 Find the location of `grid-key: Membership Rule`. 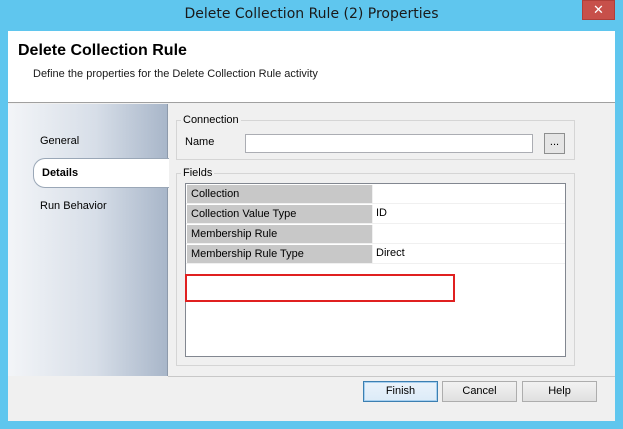

grid-key: Membership Rule is located at coordinates (280, 234).